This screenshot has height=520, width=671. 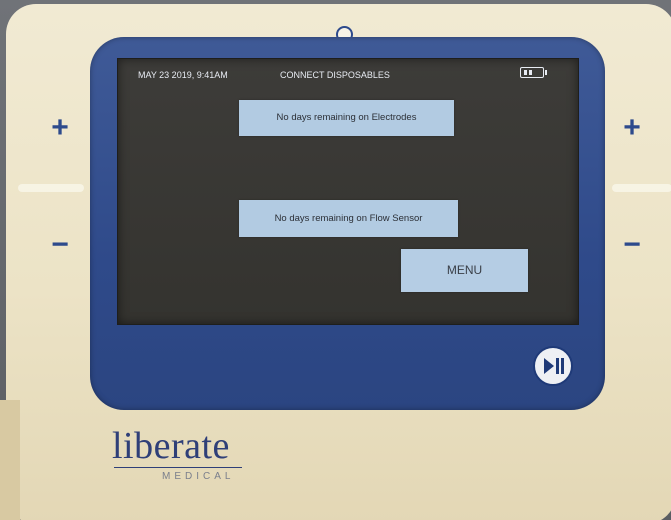 I want to click on left-plus-button: +, so click(x=60, y=130).